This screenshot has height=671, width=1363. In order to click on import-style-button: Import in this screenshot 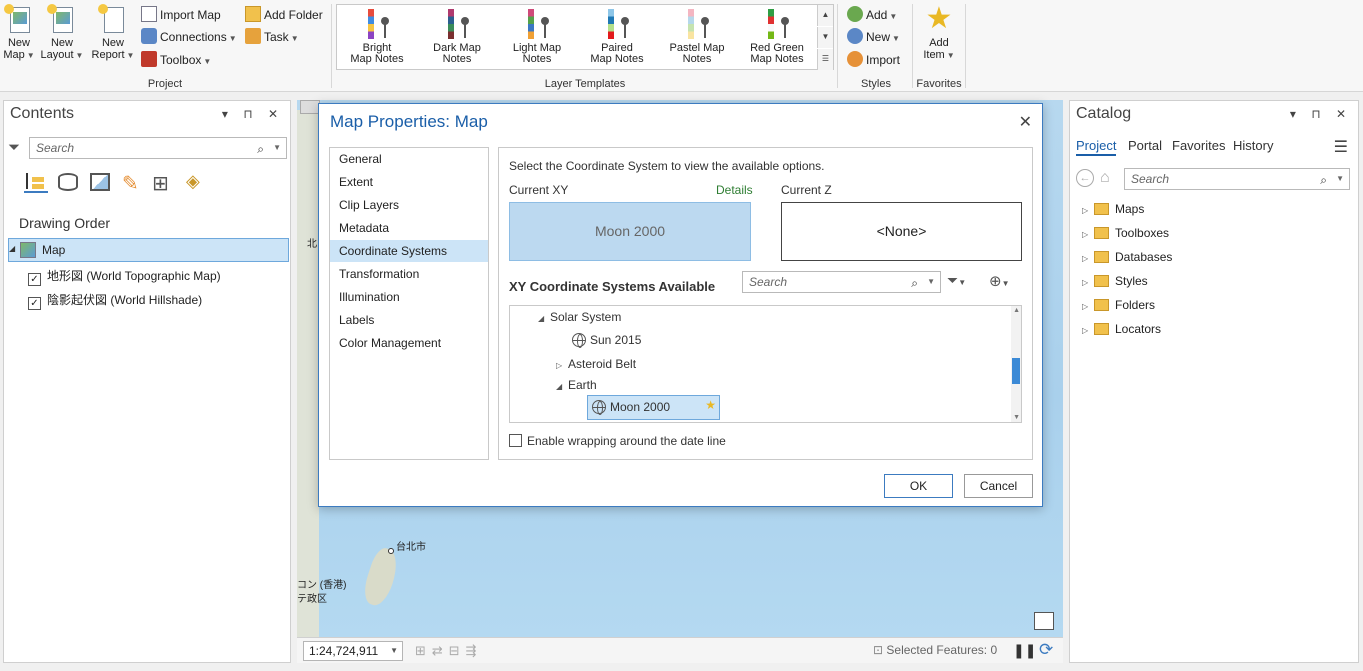, I will do `click(873, 60)`.